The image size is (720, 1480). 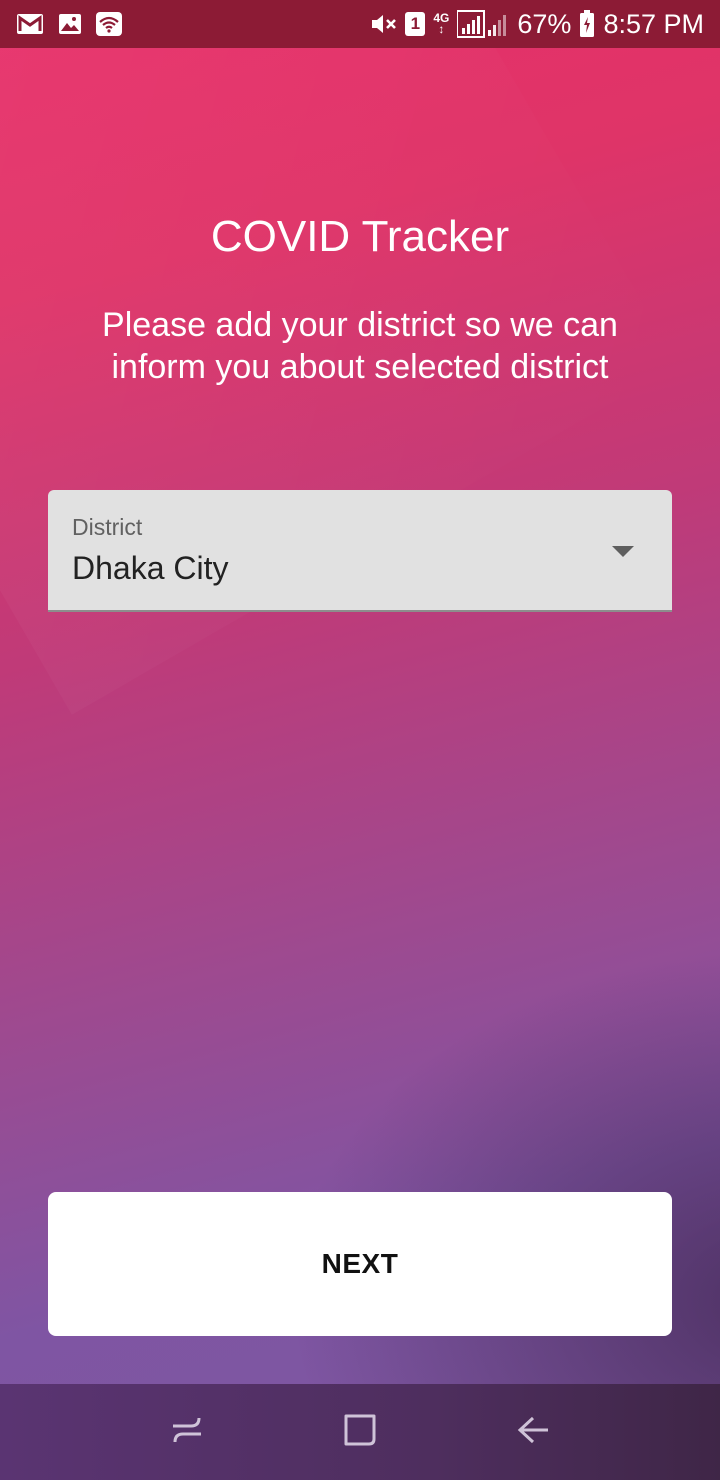 What do you see at coordinates (483, 24) in the screenshot?
I see `signal-icon` at bounding box center [483, 24].